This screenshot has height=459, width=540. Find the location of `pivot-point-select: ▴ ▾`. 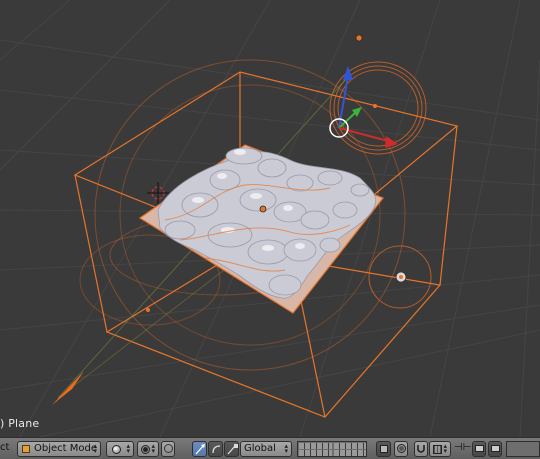

pivot-point-select: ▴ ▾ is located at coordinates (148, 449).